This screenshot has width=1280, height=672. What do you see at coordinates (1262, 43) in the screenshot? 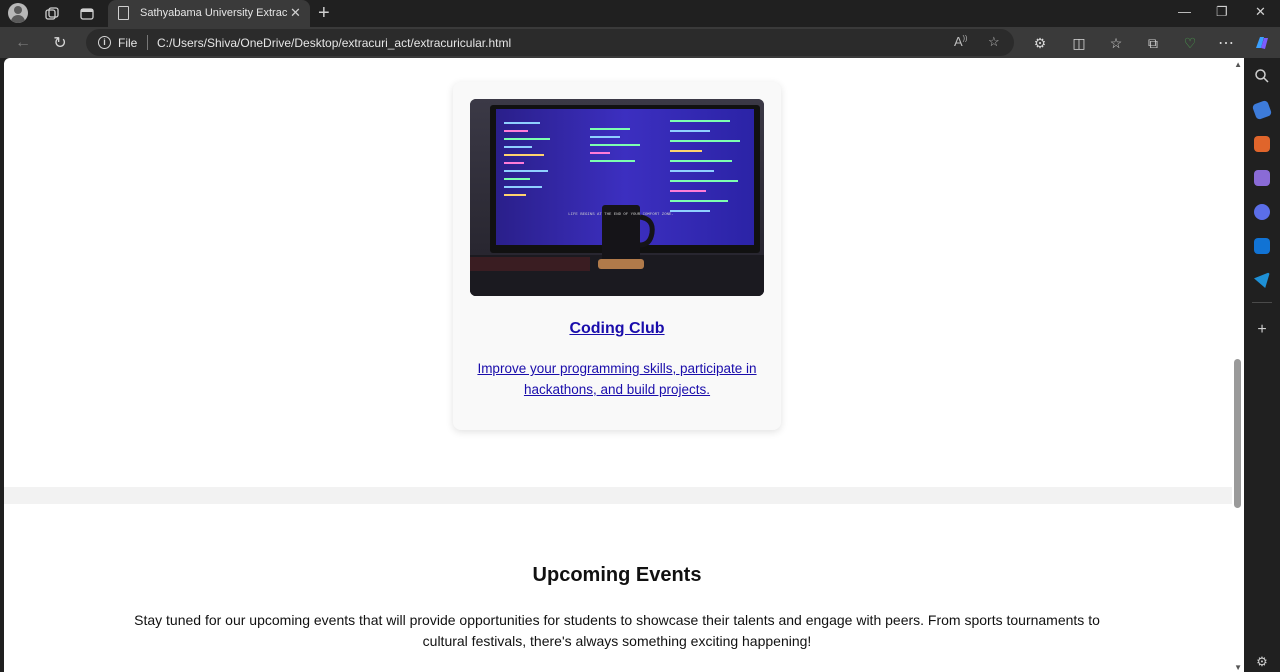
I see `copilot-icon` at bounding box center [1262, 43].